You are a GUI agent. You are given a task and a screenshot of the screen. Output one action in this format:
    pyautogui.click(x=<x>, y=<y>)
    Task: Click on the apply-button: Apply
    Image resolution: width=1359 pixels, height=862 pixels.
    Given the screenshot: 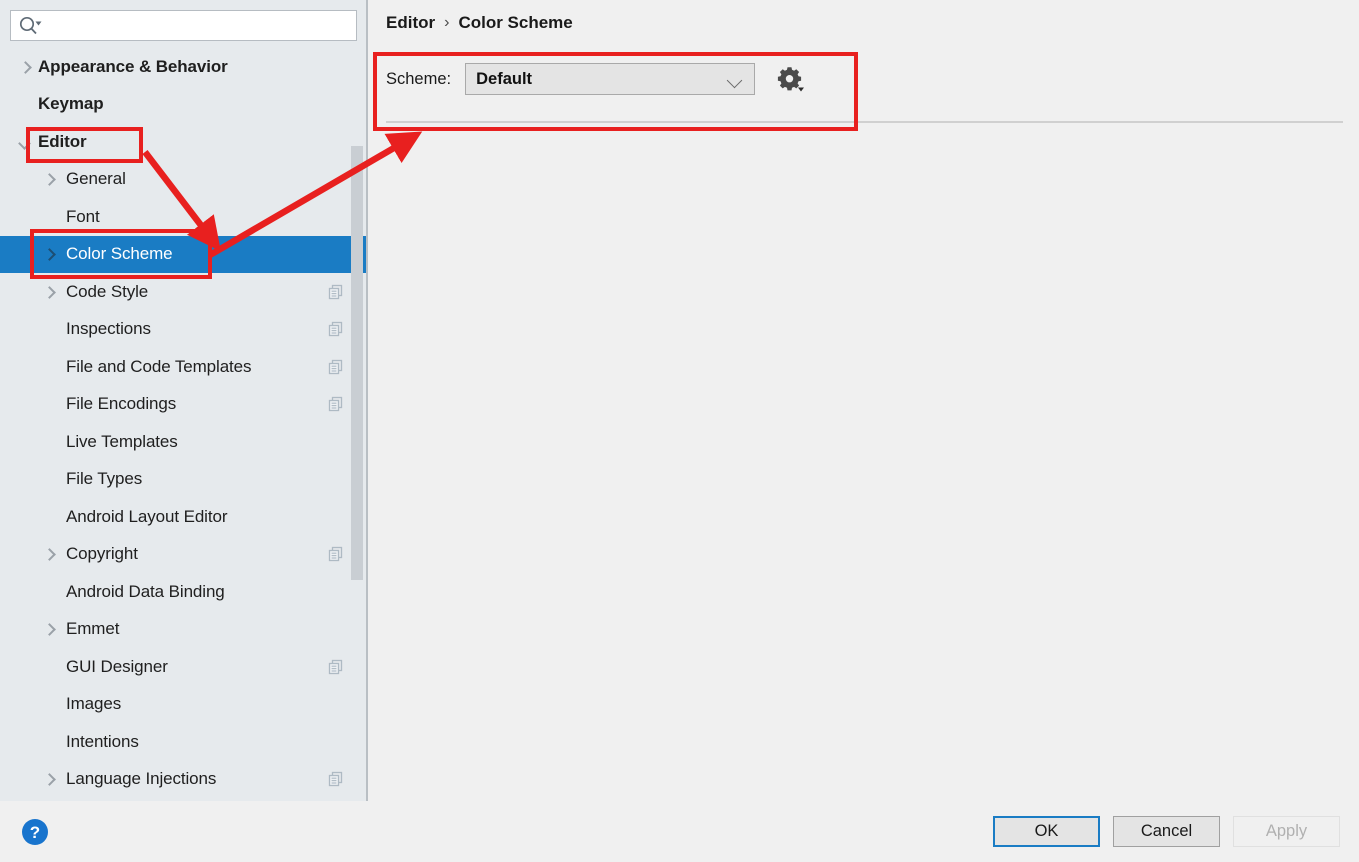 What is the action you would take?
    pyautogui.click(x=1286, y=831)
    